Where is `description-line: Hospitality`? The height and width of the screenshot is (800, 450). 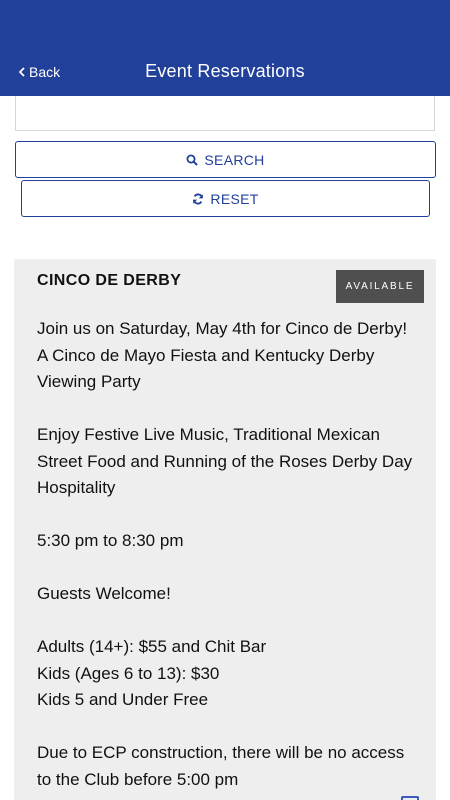
description-line: Hospitality is located at coordinates (76, 487).